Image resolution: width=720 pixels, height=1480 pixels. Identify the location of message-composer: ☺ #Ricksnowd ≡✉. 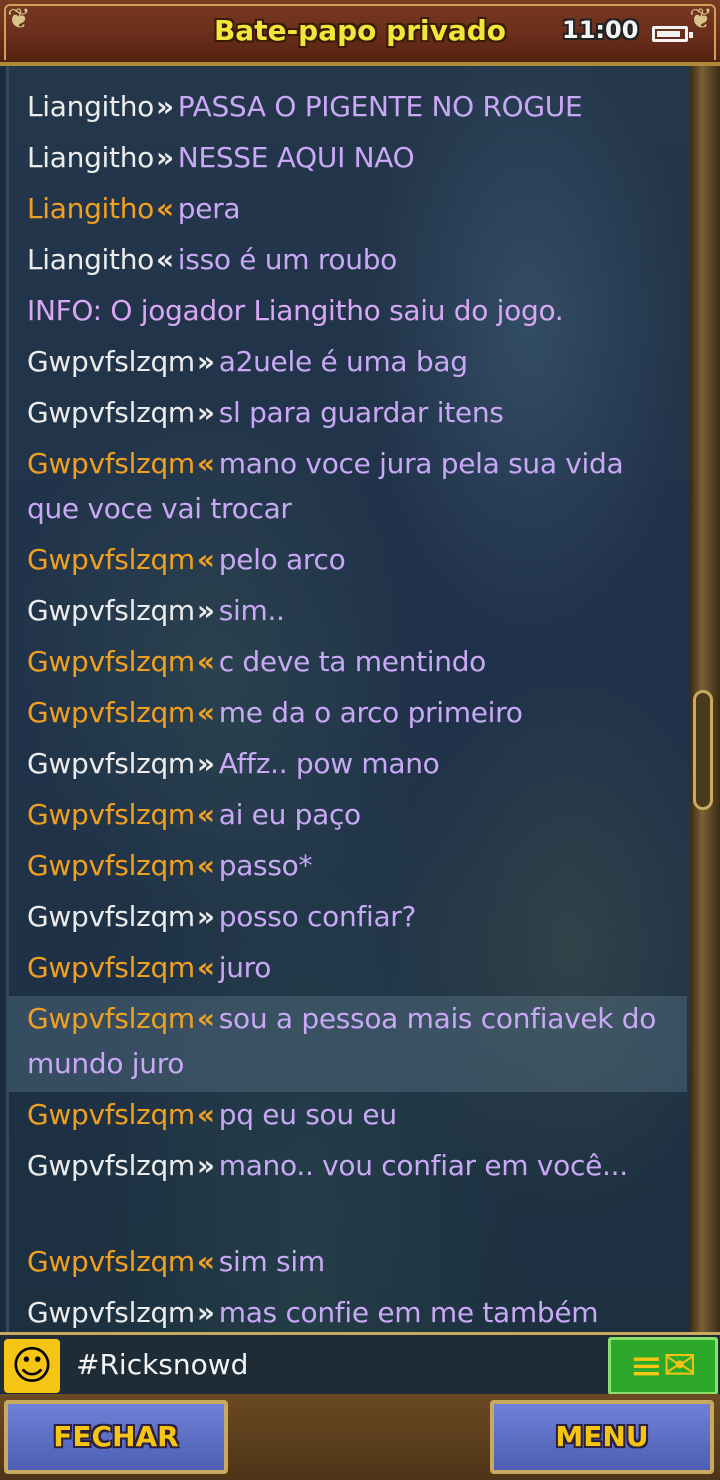
(360, 1363).